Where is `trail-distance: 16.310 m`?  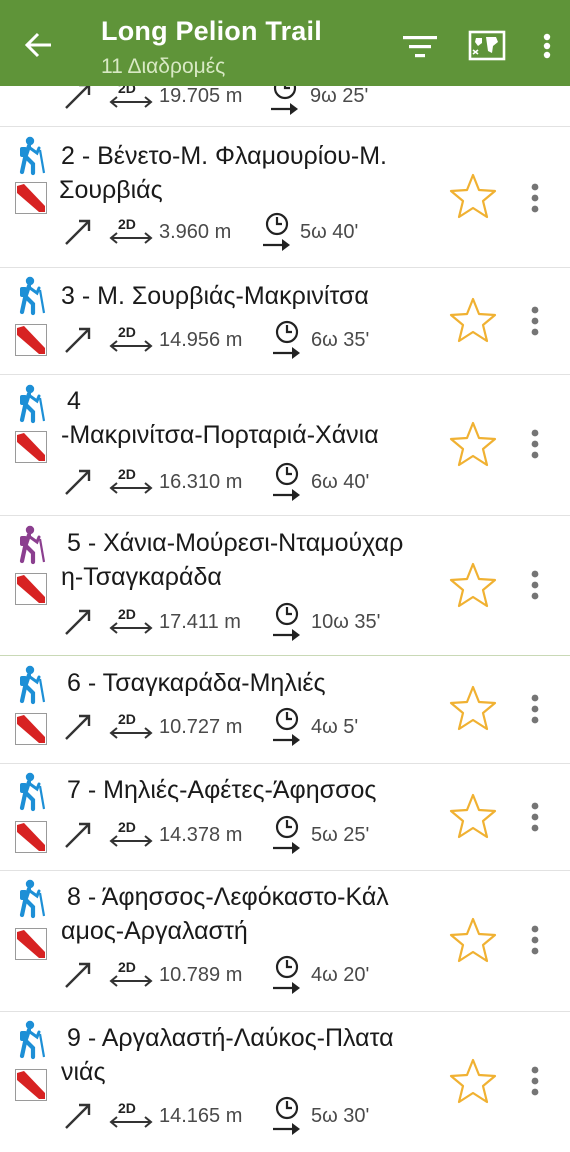 trail-distance: 16.310 m is located at coordinates (201, 482).